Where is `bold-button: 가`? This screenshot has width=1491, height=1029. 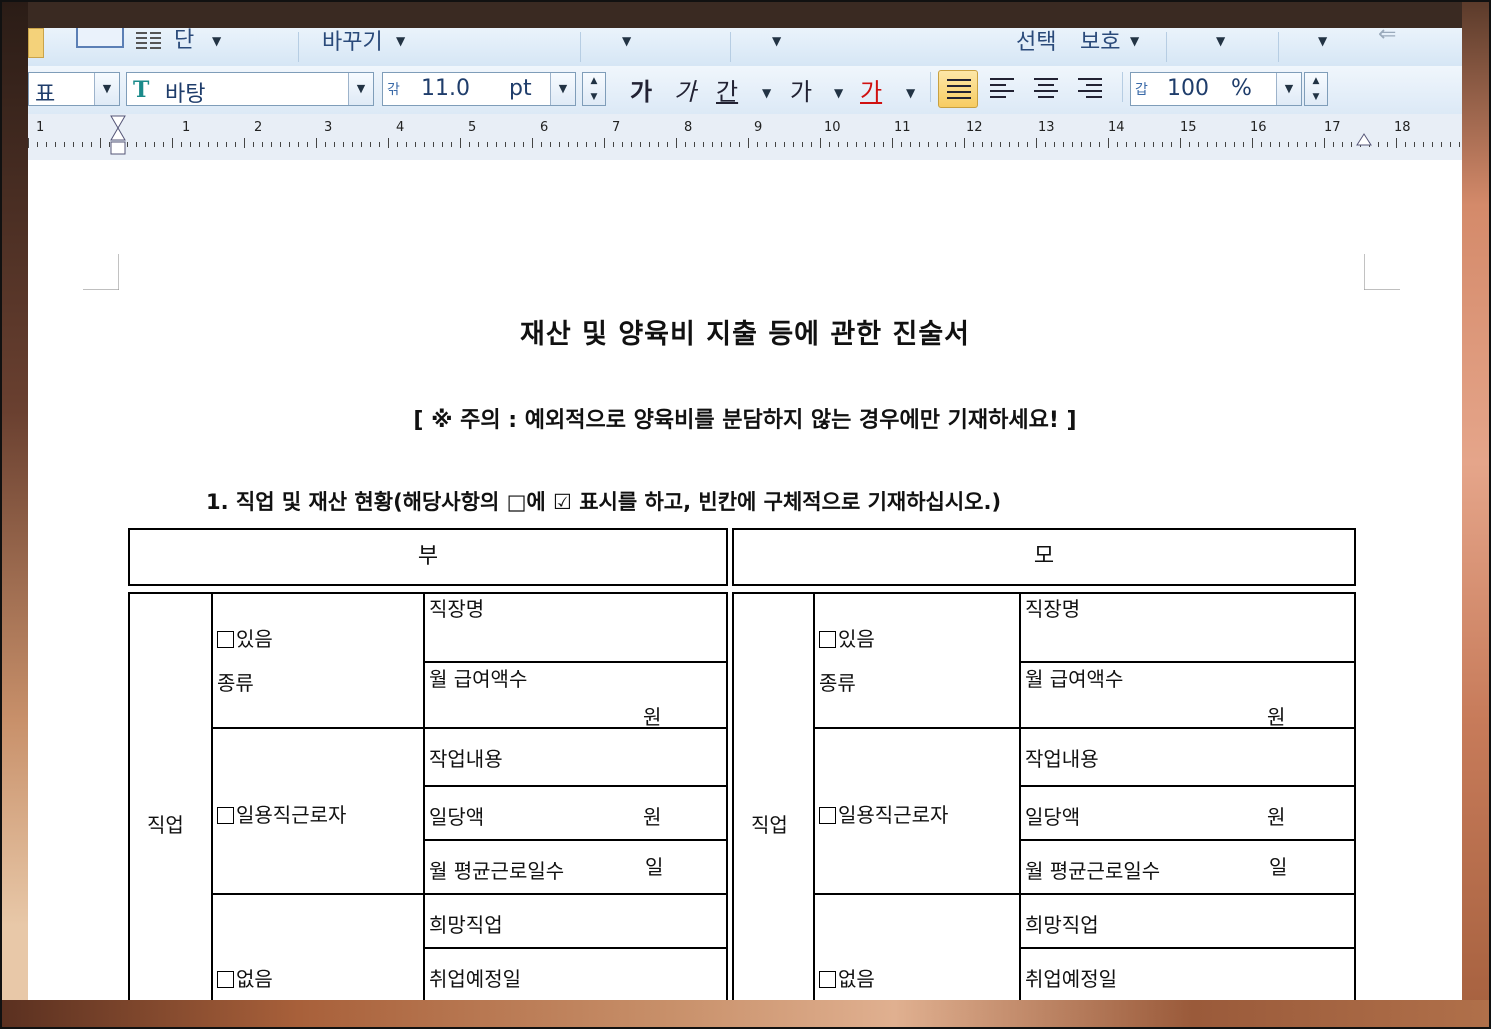 bold-button: 가 is located at coordinates (641, 89).